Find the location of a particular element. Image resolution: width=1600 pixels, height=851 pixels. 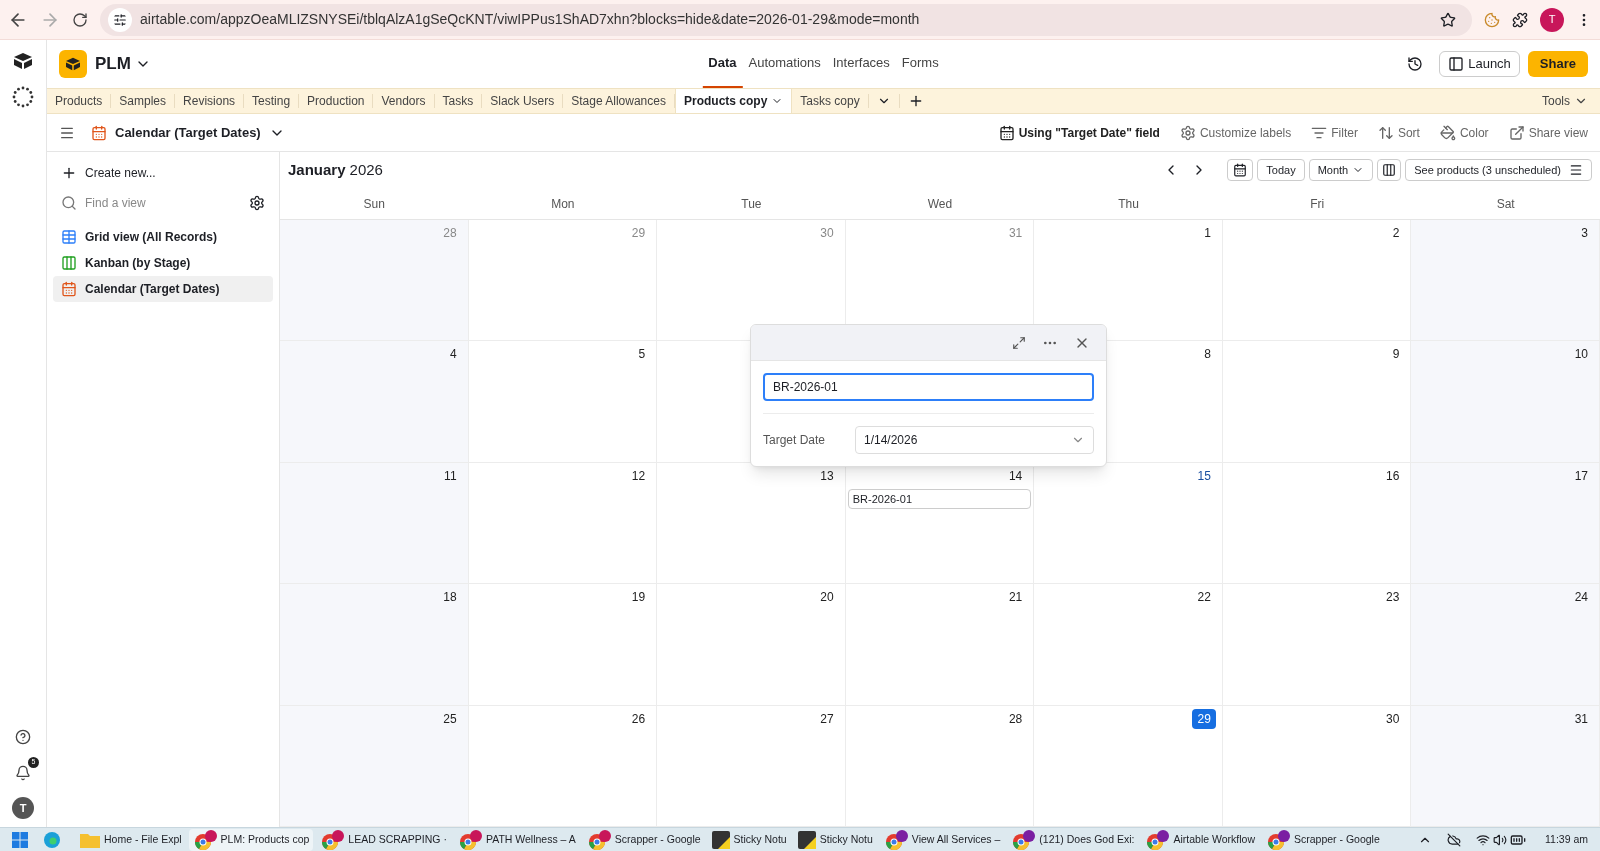

day-number: 2 is located at coordinates (1396, 233).